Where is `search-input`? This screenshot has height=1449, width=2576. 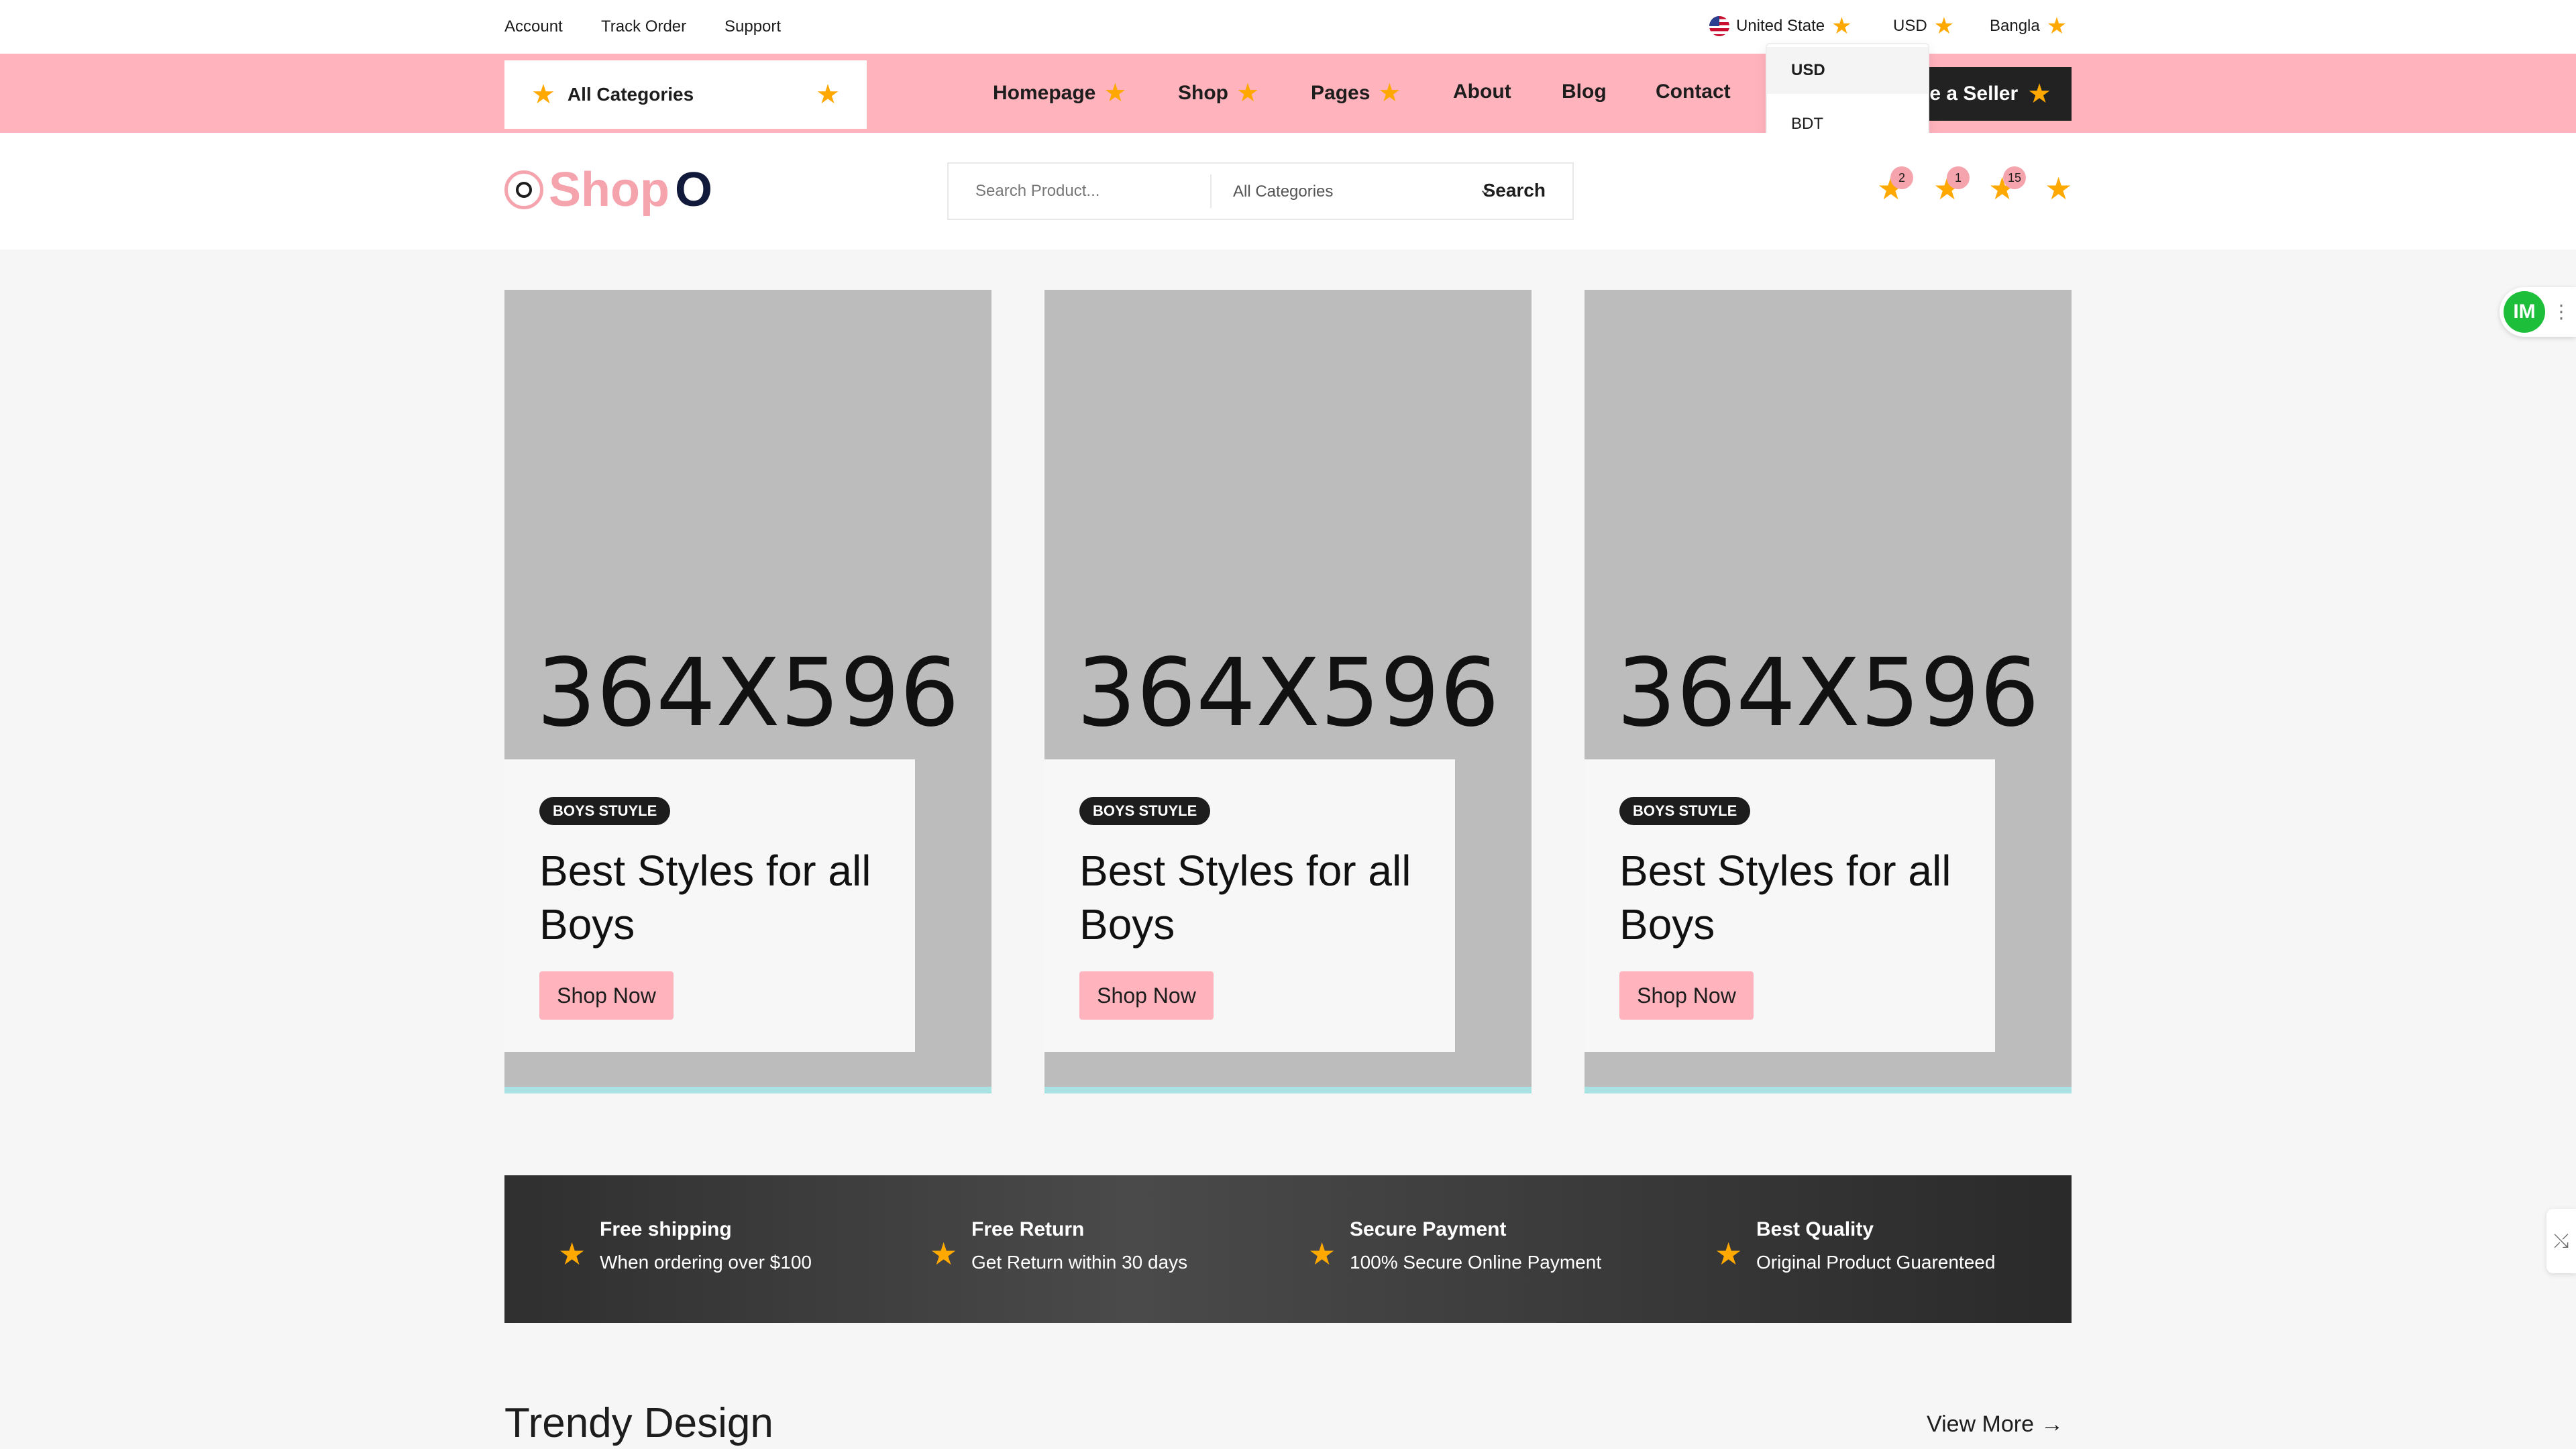
search-input is located at coordinates (1079, 191).